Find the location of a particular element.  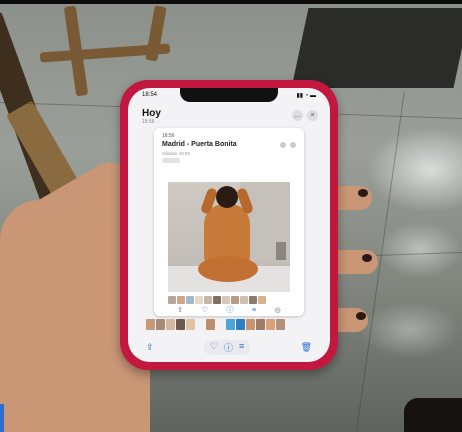

status-time: 18:54 is located at coordinates (150, 95).